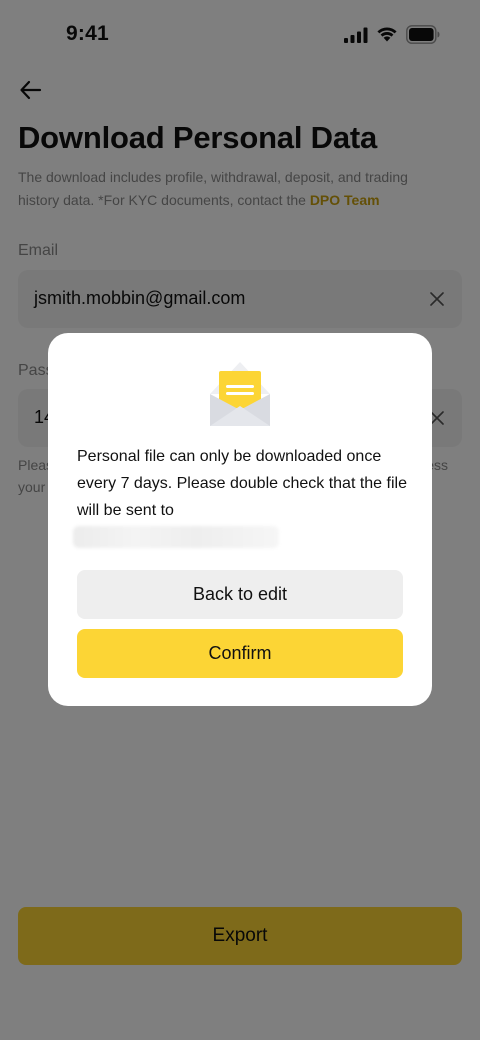 Image resolution: width=480 pixels, height=1040 pixels. I want to click on back-to-edit-button: Back to edit, so click(240, 594).